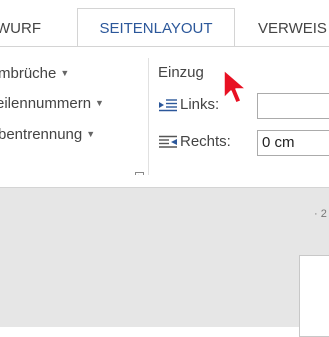  What do you see at coordinates (168, 141) in the screenshot?
I see `indent-right-icon` at bounding box center [168, 141].